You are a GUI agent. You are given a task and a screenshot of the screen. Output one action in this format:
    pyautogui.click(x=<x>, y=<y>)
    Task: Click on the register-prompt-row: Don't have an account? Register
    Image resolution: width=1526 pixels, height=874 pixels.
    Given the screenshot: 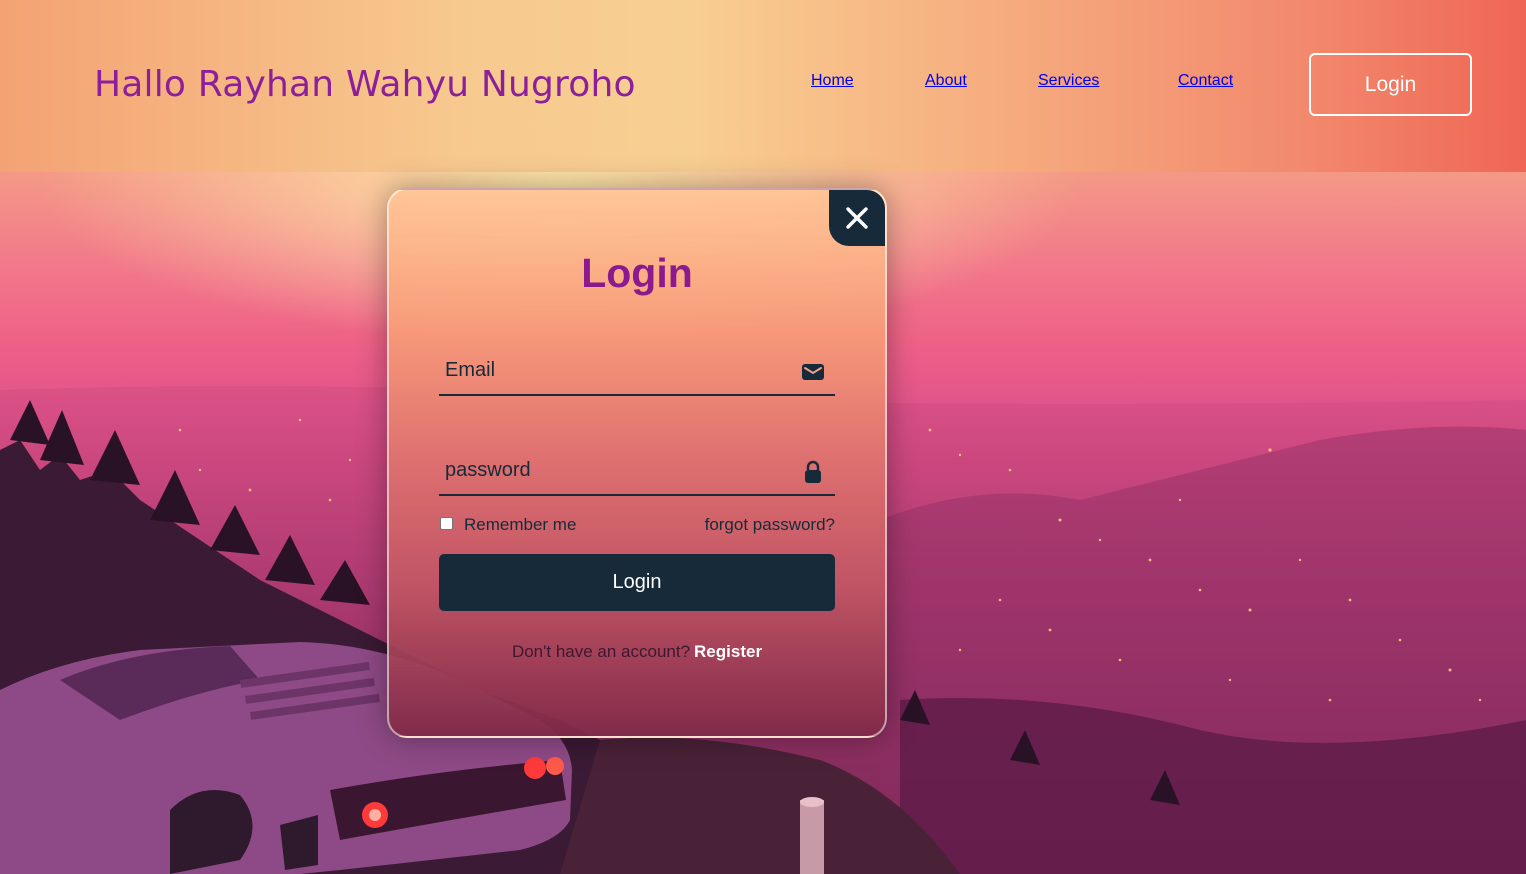 What is the action you would take?
    pyautogui.click(x=637, y=652)
    